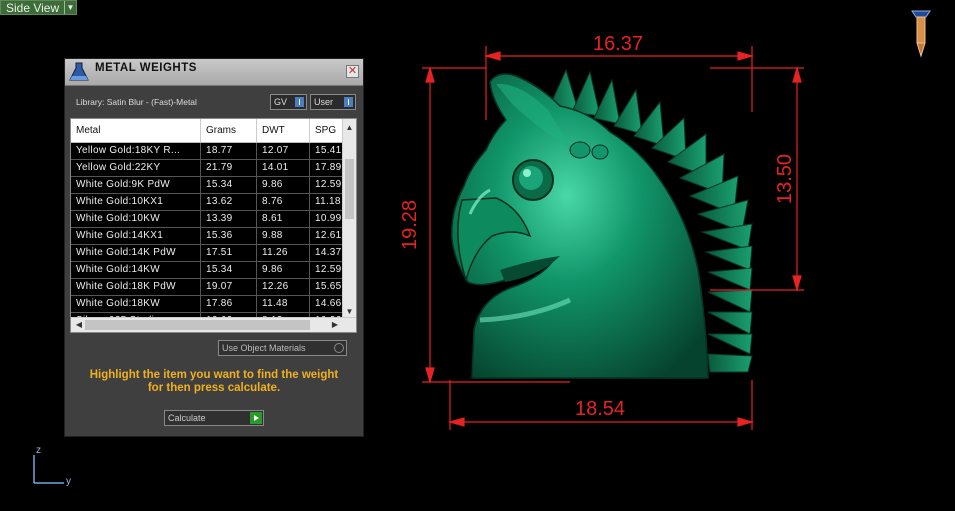 The image size is (955, 511). Describe the element at coordinates (136, 102) in the screenshot. I see `library-label: Library: Satin Blur - (Fast)-Metal` at that location.